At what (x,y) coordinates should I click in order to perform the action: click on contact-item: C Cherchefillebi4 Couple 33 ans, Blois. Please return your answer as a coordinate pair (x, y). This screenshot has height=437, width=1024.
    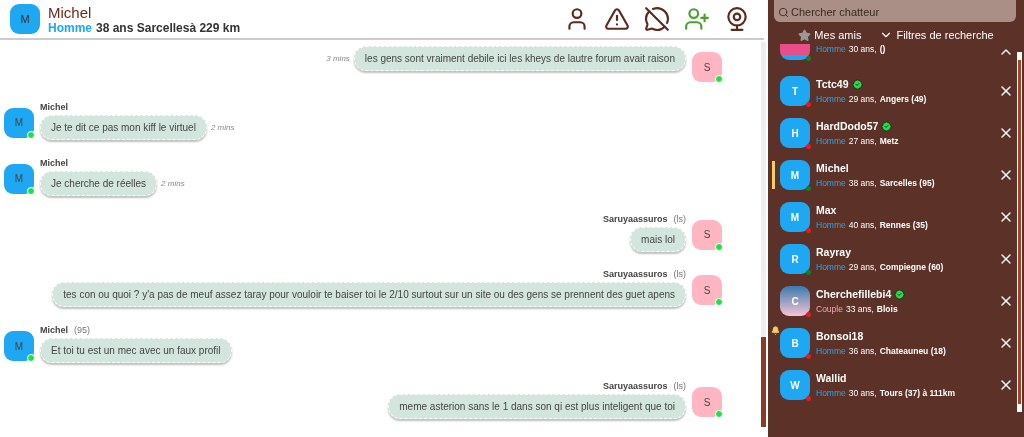
    Looking at the image, I should click on (891, 301).